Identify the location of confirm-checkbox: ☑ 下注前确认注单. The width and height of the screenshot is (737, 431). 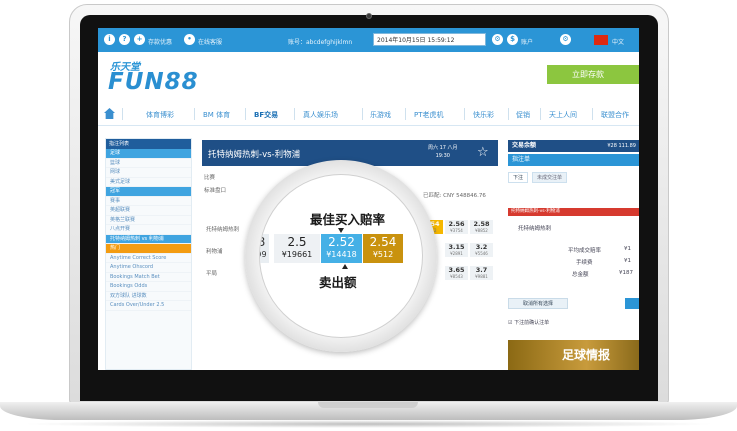
(528, 322).